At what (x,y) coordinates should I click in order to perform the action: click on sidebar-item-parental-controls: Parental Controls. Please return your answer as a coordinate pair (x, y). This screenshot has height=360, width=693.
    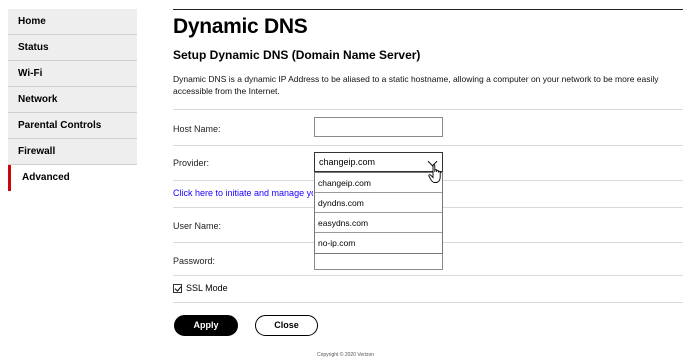
    Looking at the image, I should click on (72, 126).